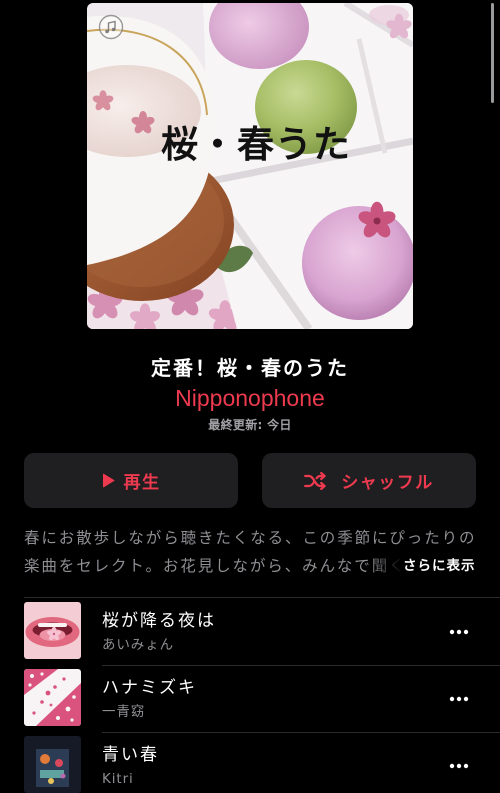 This screenshot has width=500, height=793. I want to click on artwork-title-text: 桜・春うた, so click(256, 144).